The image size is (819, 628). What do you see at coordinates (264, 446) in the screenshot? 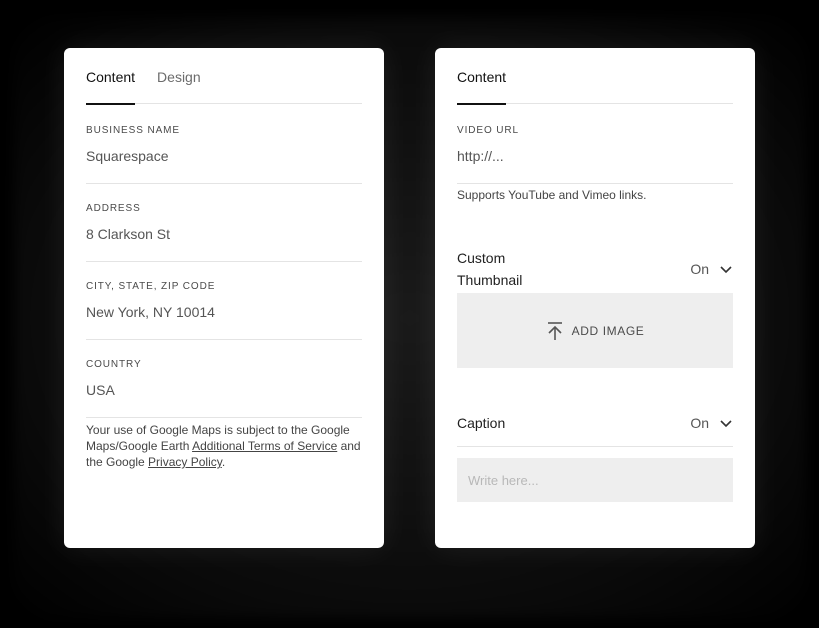
I see `additional-terms-link: Additional Terms of Service` at bounding box center [264, 446].